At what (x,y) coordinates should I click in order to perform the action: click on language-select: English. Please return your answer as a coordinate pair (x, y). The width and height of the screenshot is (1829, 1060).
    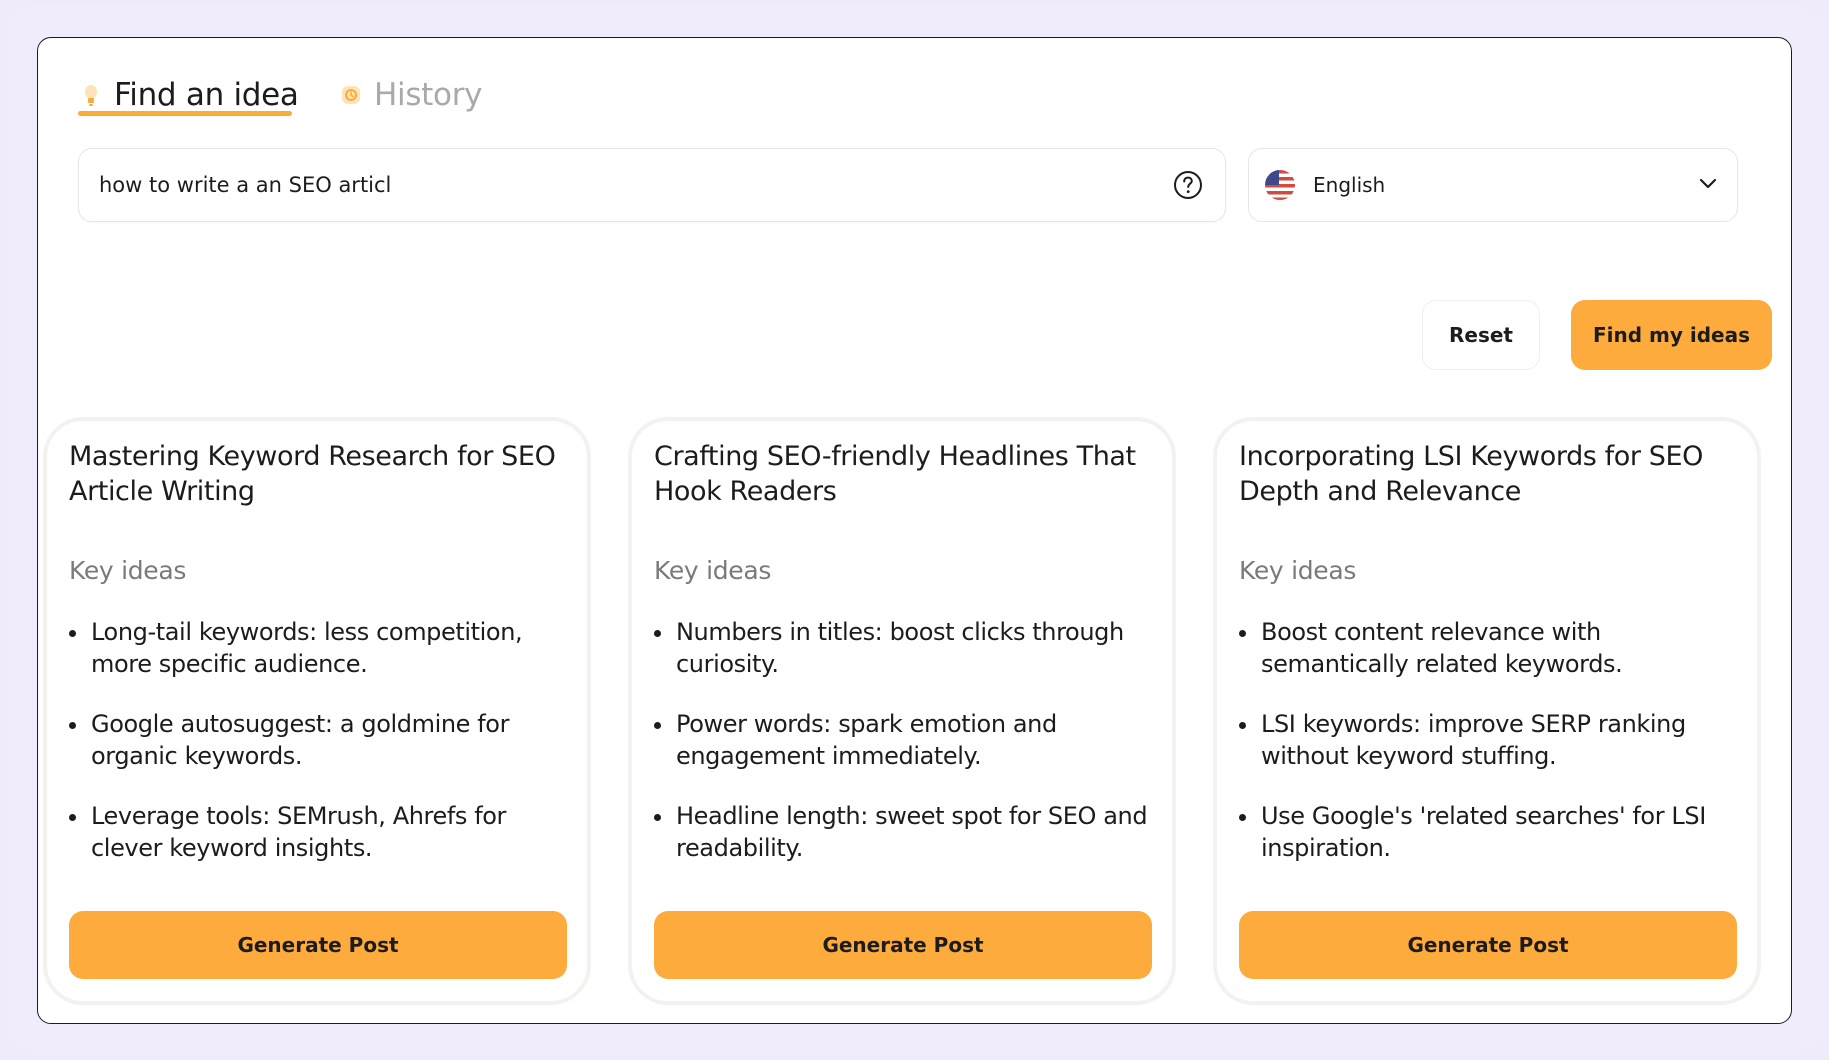
    Looking at the image, I should click on (1493, 185).